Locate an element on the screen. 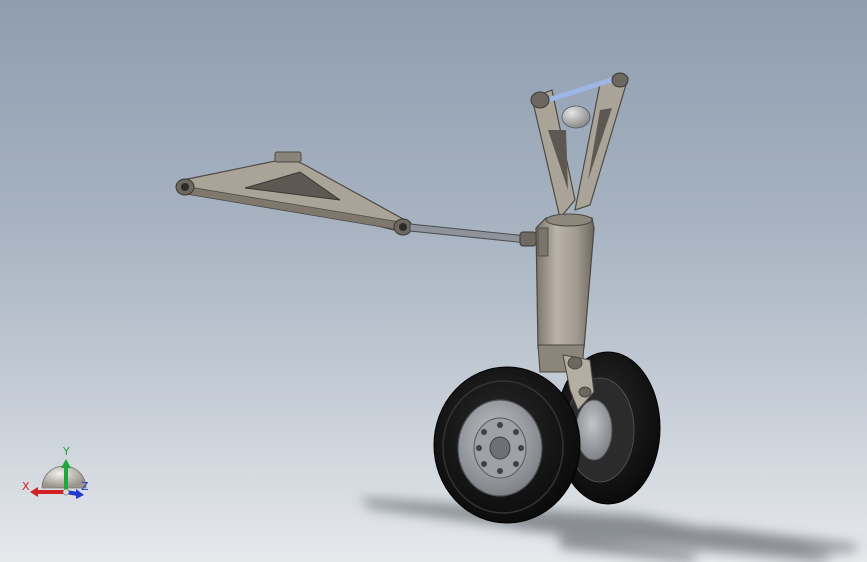  z-axis-label: Z is located at coordinates (85, 486).